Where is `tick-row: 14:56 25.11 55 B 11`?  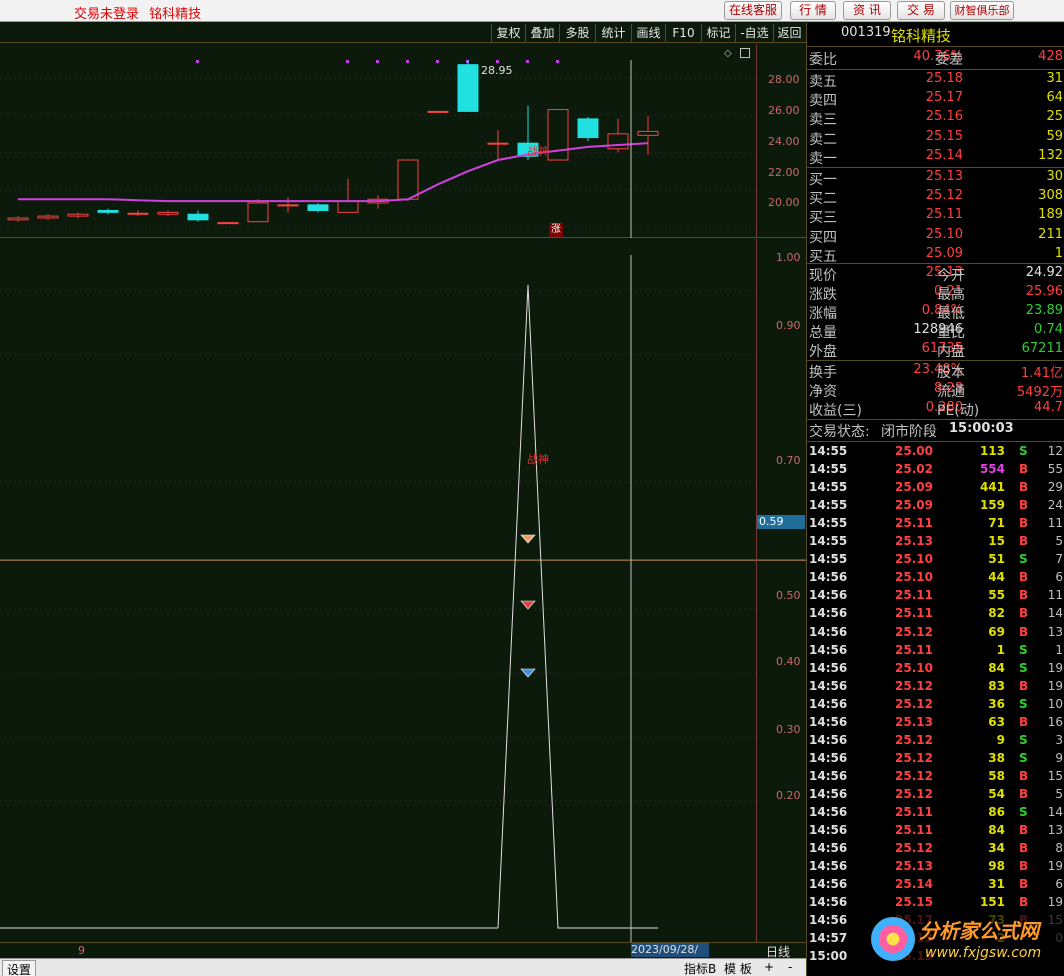 tick-row: 14:56 25.11 55 B 11 is located at coordinates (935, 596).